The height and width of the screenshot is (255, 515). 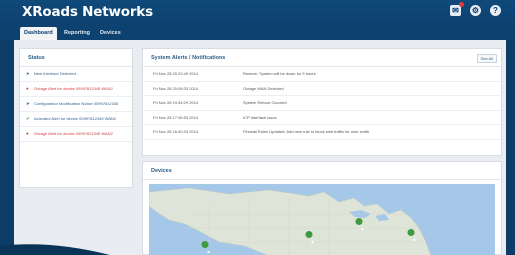 I want to click on gear-icon: ⚙, so click(x=475, y=10).